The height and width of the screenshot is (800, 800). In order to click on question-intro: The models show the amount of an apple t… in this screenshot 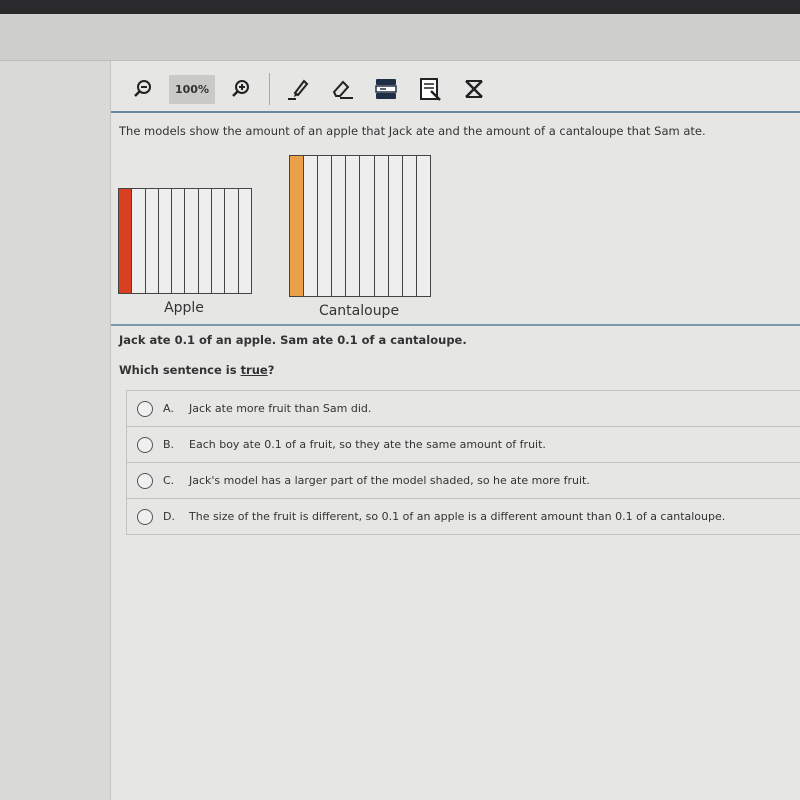, I will do `click(412, 131)`.